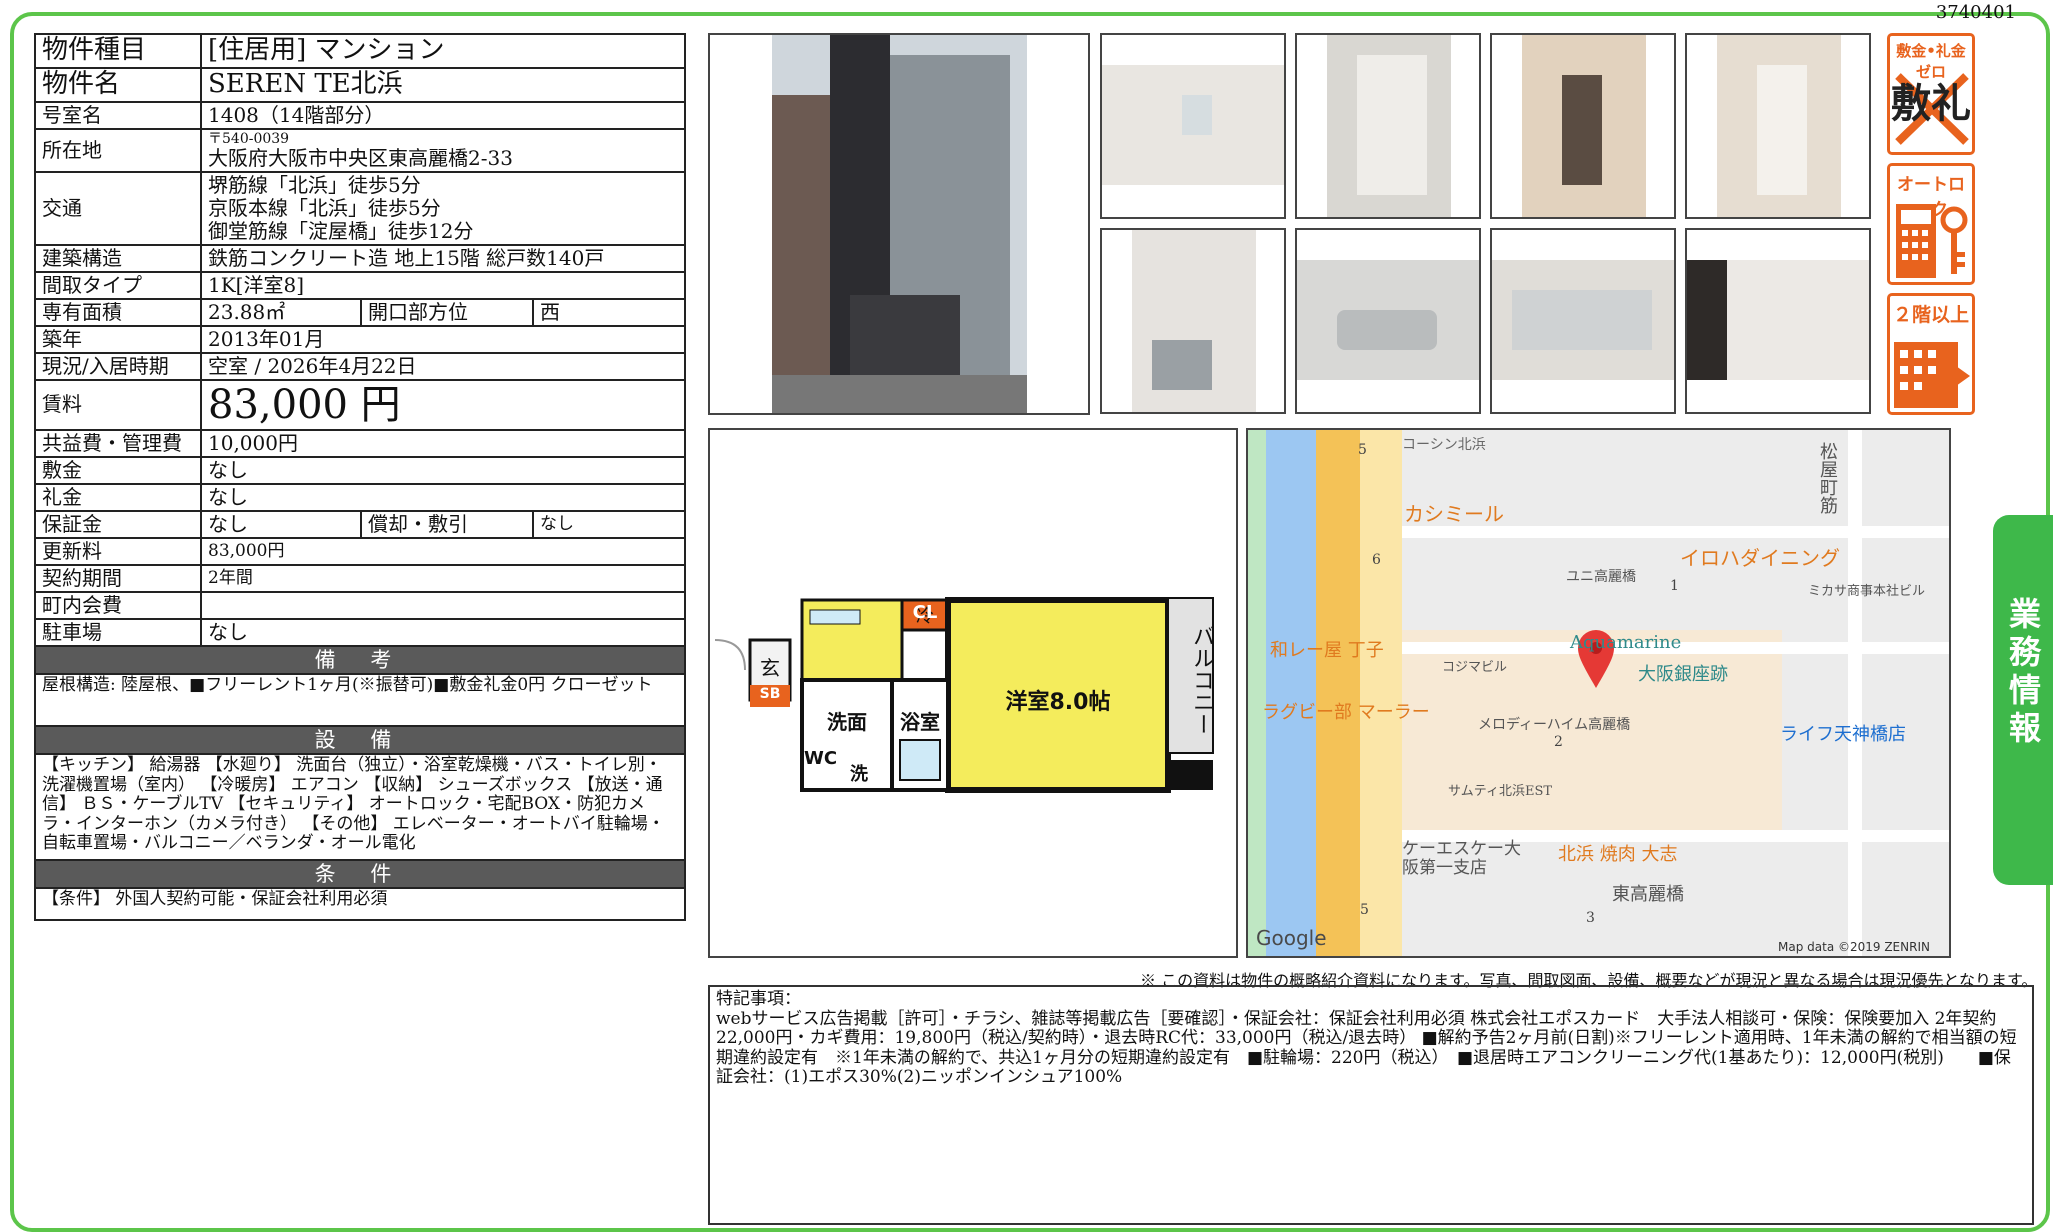 The height and width of the screenshot is (1232, 2056). Describe the element at coordinates (443, 551) in the screenshot. I see `renewal-value: 83,000円` at that location.